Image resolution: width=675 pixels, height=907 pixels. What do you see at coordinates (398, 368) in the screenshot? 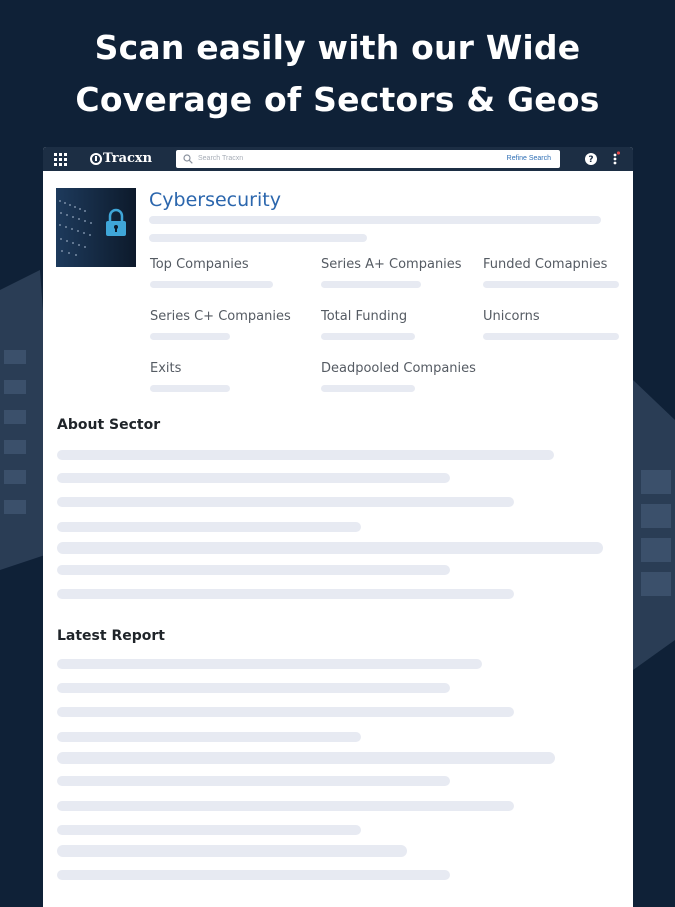
I see `stat-label-deadpooled-companies: Deadpooled Companies` at bounding box center [398, 368].